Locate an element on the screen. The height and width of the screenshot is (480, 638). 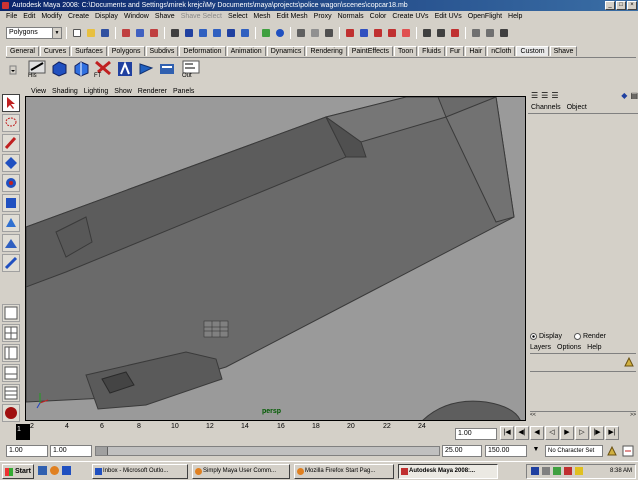
start-button: Start is located at coordinates (18, 471).